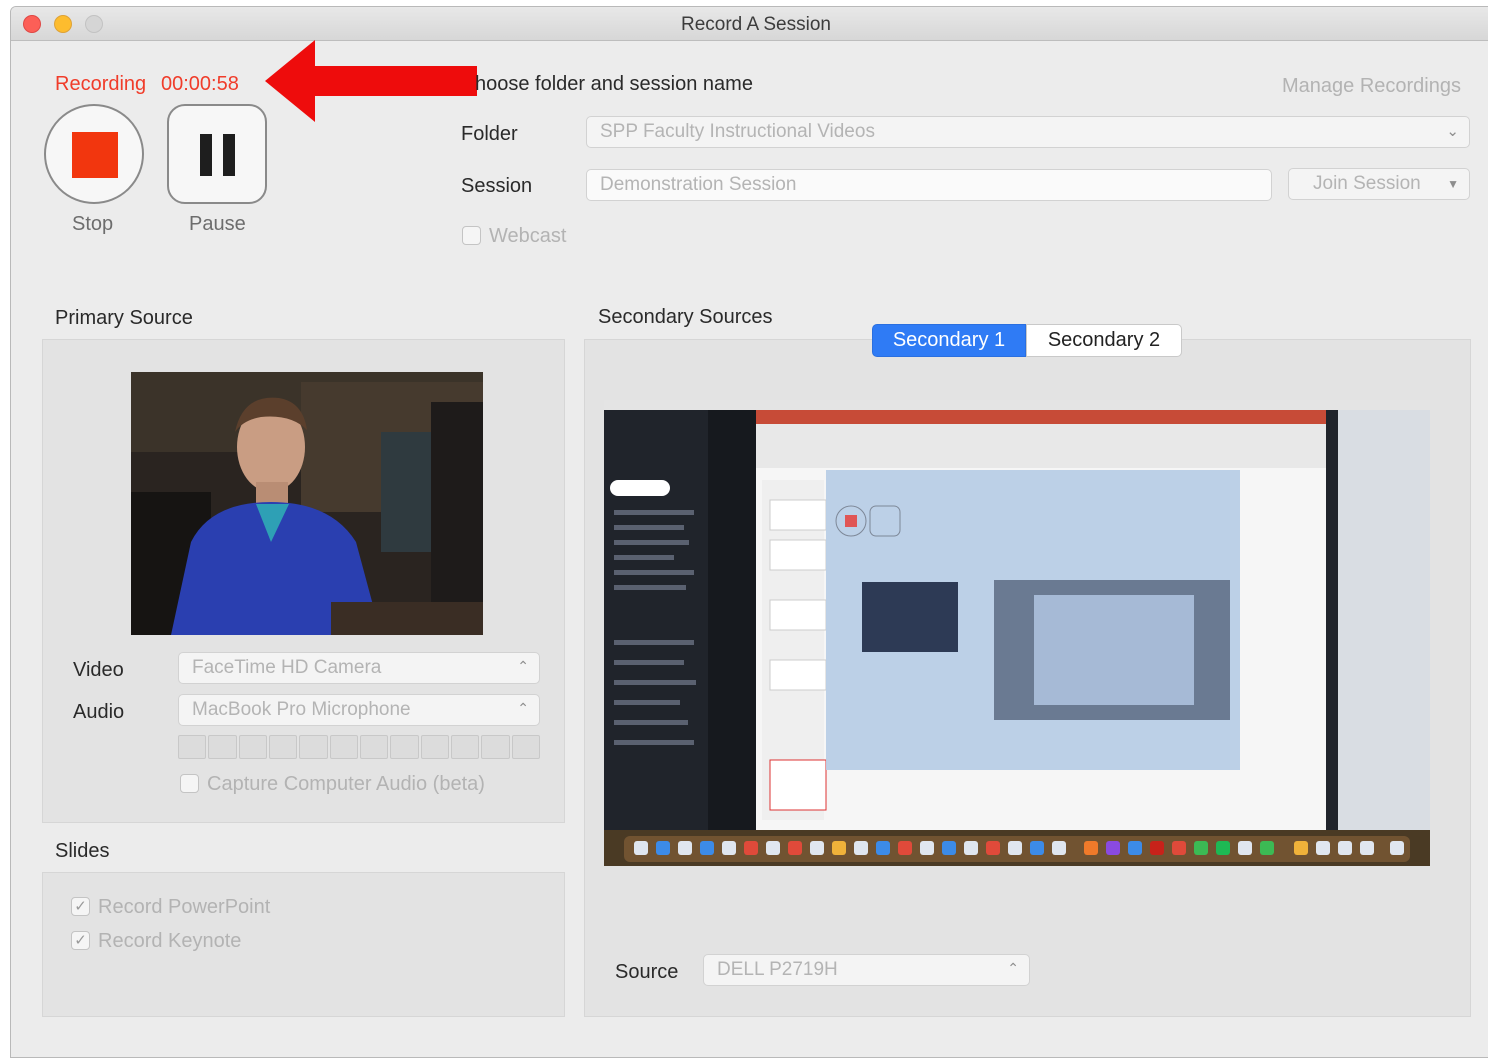 The image size is (1488, 1058). I want to click on manage-recordings-link: Manage Recordings, so click(1371, 86).